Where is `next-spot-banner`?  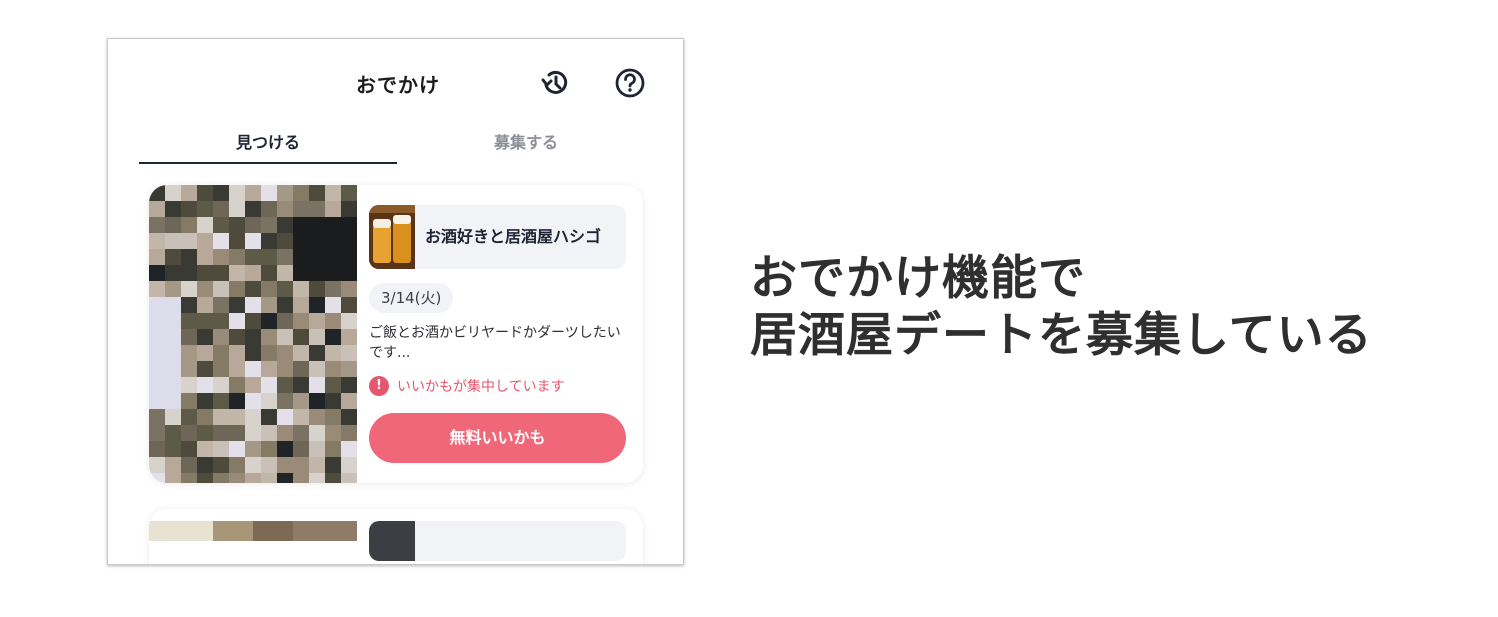 next-spot-banner is located at coordinates (497, 541).